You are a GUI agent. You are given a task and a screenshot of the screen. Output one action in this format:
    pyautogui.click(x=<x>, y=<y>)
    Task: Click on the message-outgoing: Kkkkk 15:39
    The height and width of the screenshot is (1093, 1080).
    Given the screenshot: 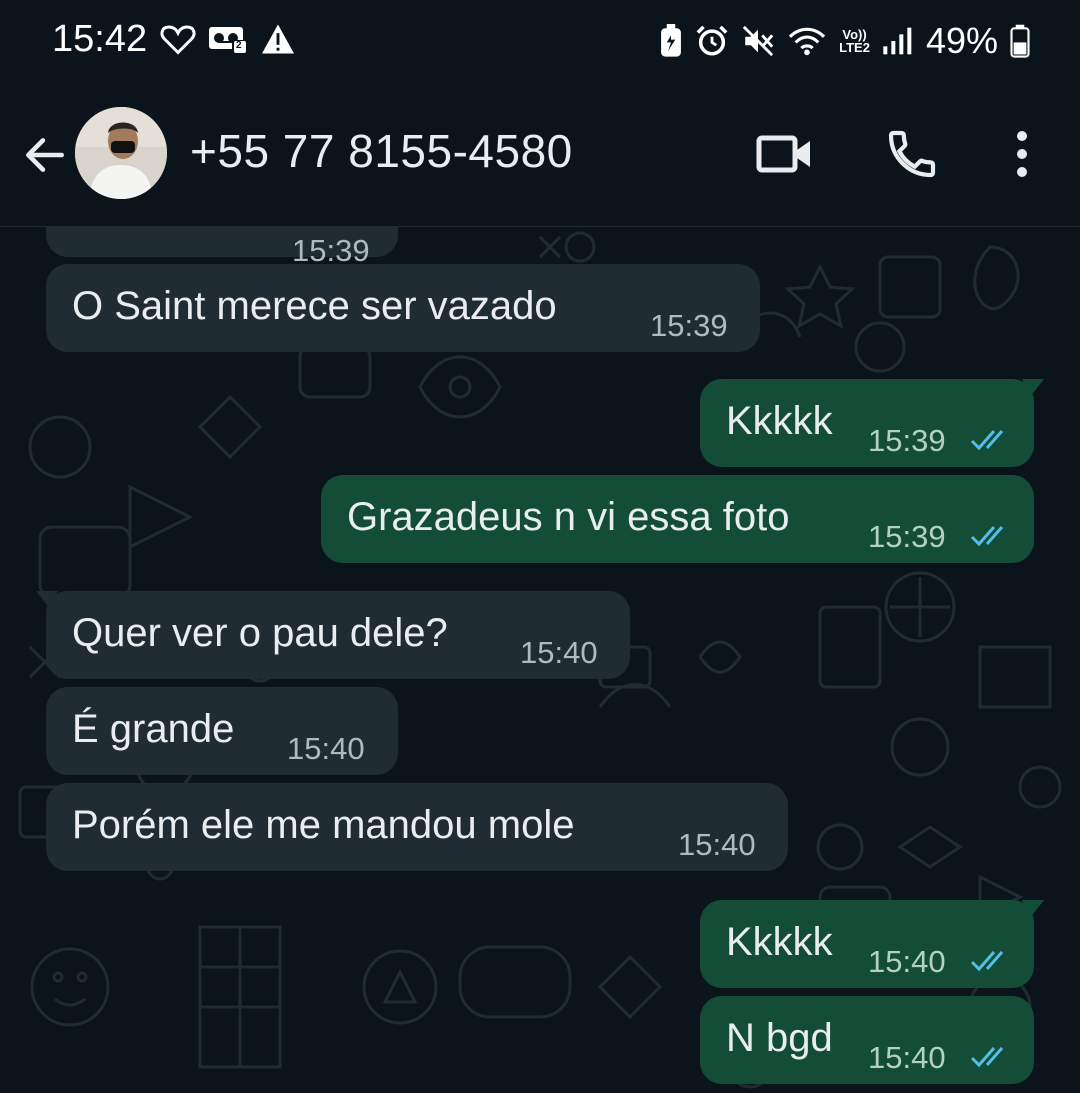 What is the action you would take?
    pyautogui.click(x=872, y=423)
    